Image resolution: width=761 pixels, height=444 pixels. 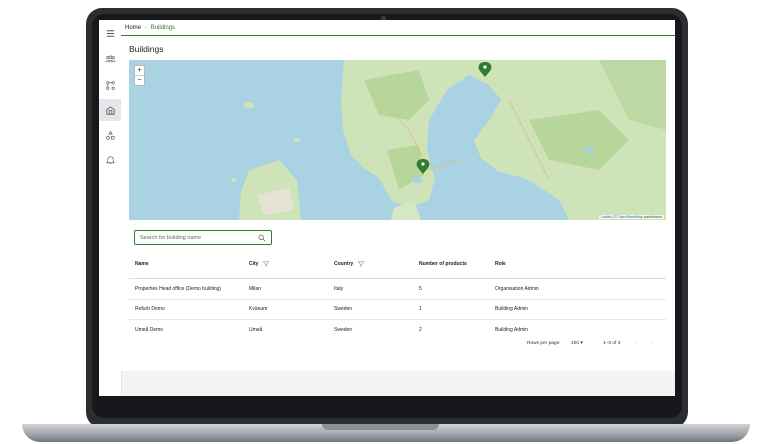 I want to click on next-page-icon: ›, so click(x=652, y=343).